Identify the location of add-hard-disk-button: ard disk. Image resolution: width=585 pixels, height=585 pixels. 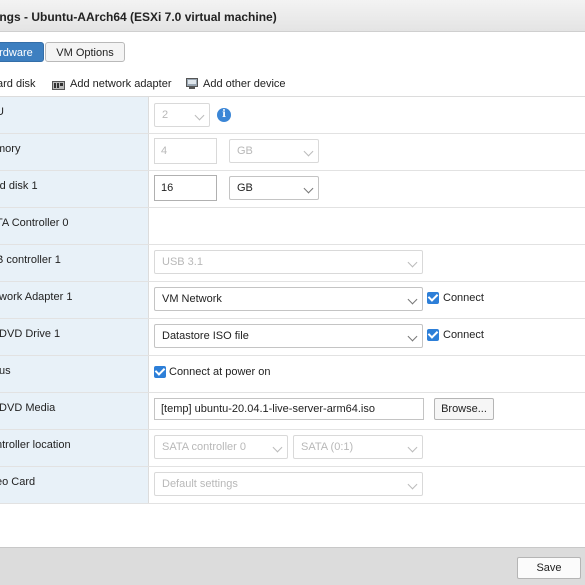
(18, 84).